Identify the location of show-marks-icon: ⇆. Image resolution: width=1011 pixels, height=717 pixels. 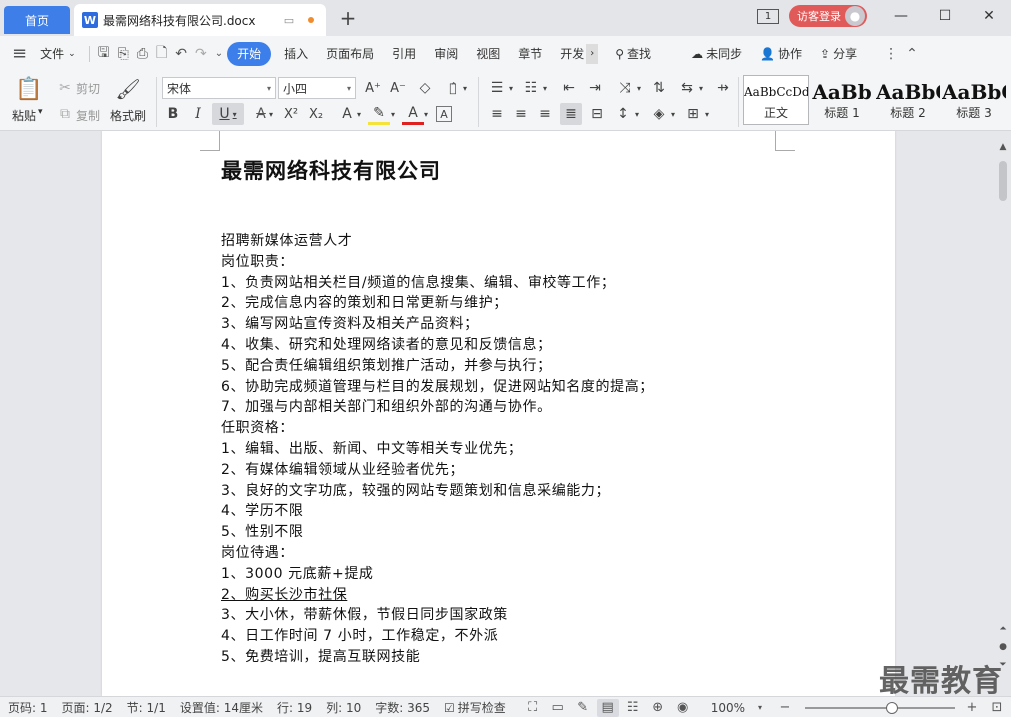
(687, 88).